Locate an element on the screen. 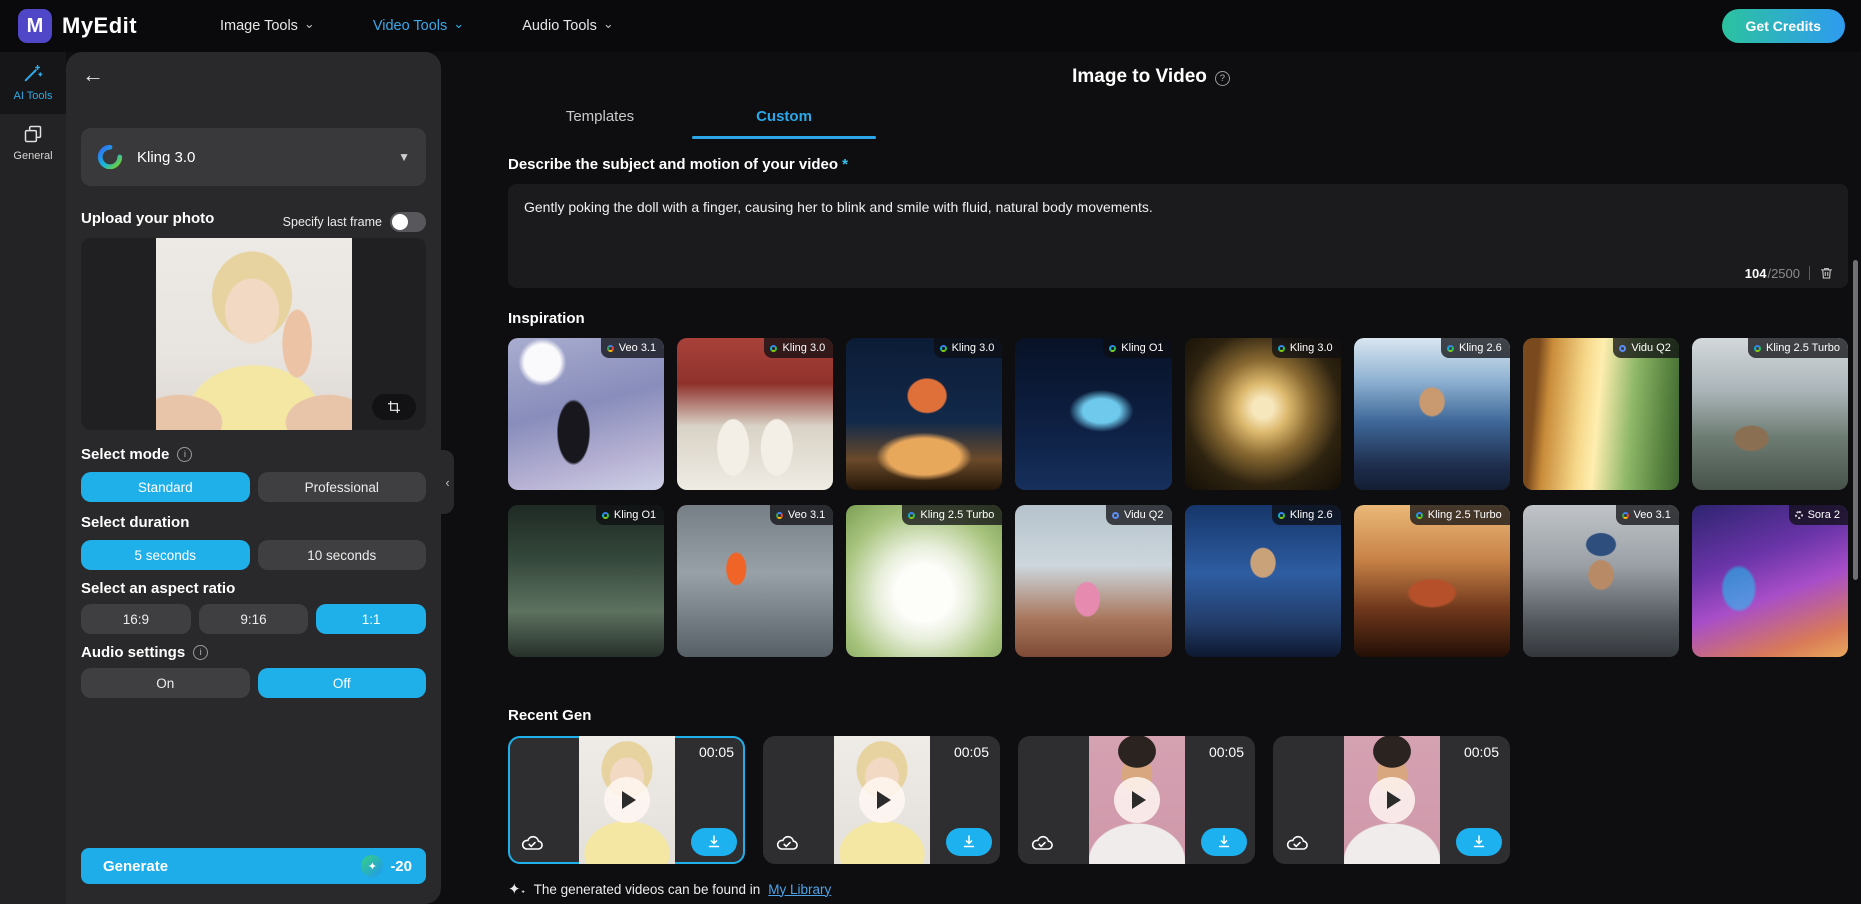  char-count: 104 is located at coordinates (1755, 273).